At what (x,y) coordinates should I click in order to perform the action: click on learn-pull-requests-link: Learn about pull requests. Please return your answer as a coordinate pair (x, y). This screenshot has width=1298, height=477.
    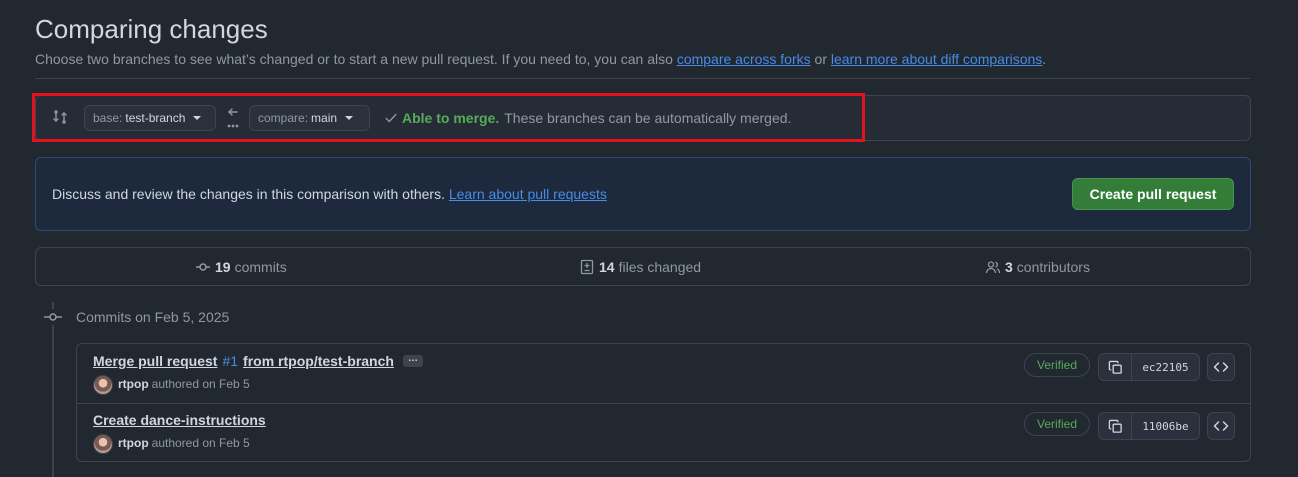
    Looking at the image, I should click on (528, 194).